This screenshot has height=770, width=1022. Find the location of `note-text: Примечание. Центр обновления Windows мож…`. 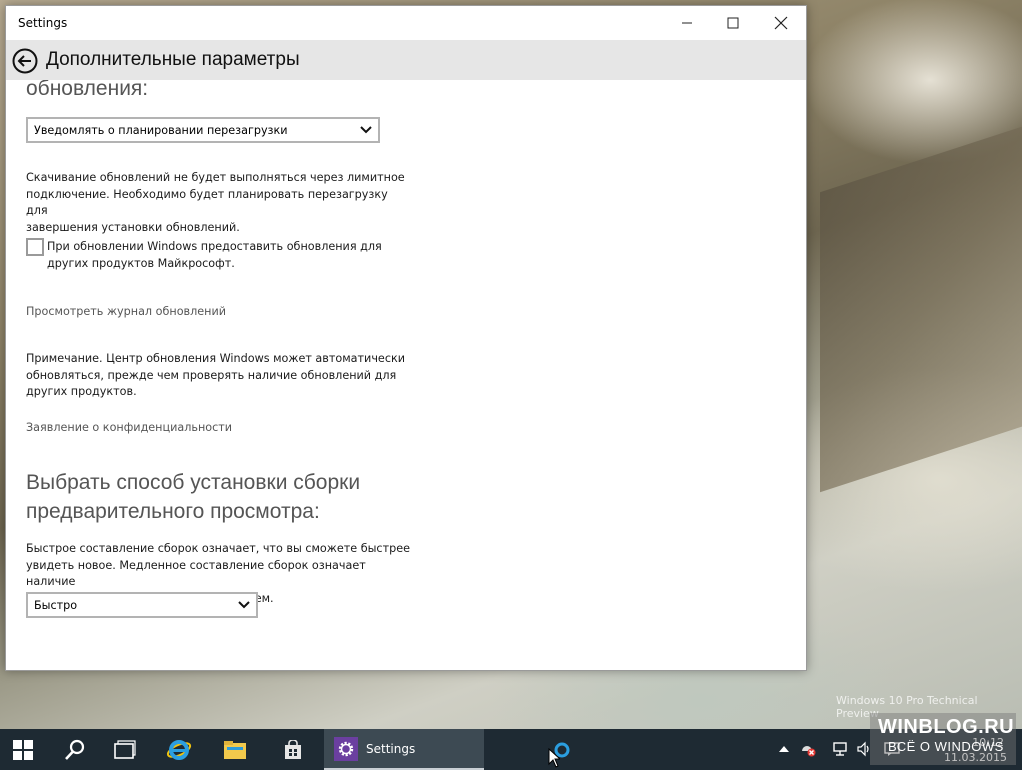

note-text: Примечание. Центр обновления Windows мож… is located at coordinates (215, 375).